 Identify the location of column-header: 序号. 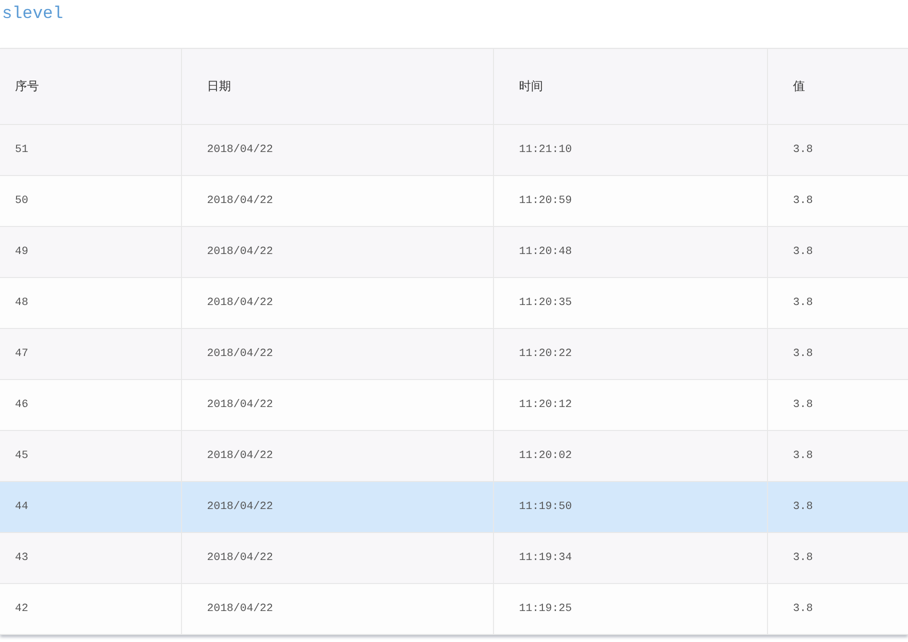
(27, 86).